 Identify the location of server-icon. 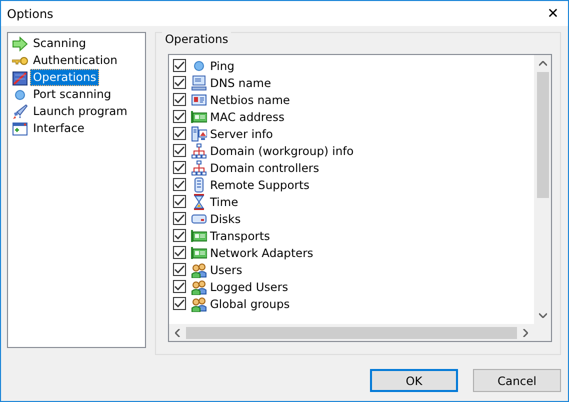
(199, 134).